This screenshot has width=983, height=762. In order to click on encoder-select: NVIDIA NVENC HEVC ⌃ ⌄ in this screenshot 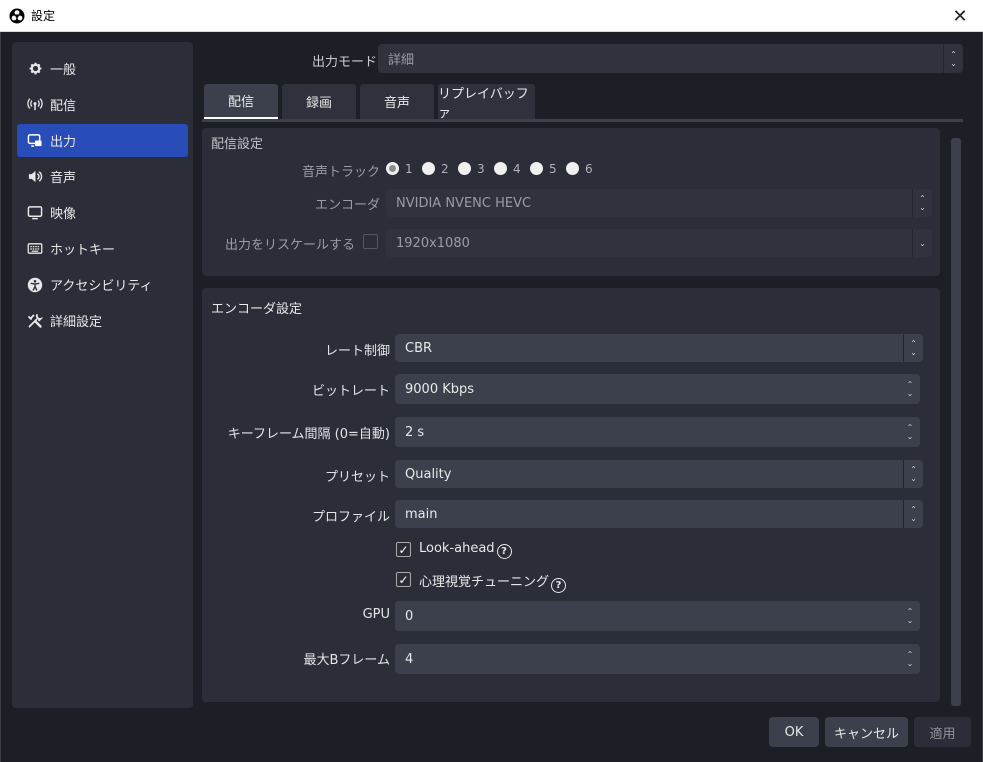, I will do `click(659, 203)`.